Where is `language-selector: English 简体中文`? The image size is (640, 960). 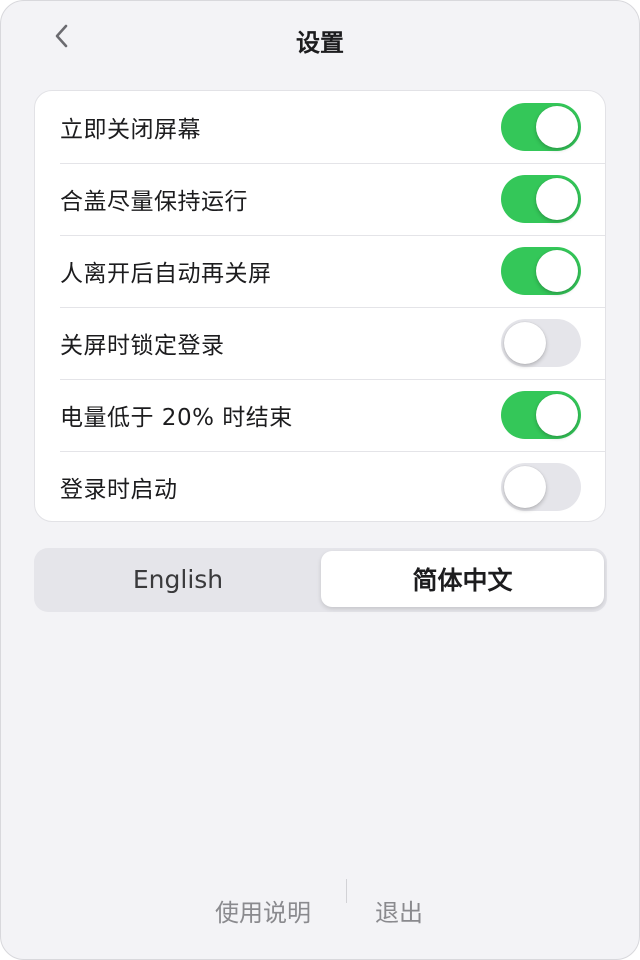 language-selector: English 简体中文 is located at coordinates (320, 580).